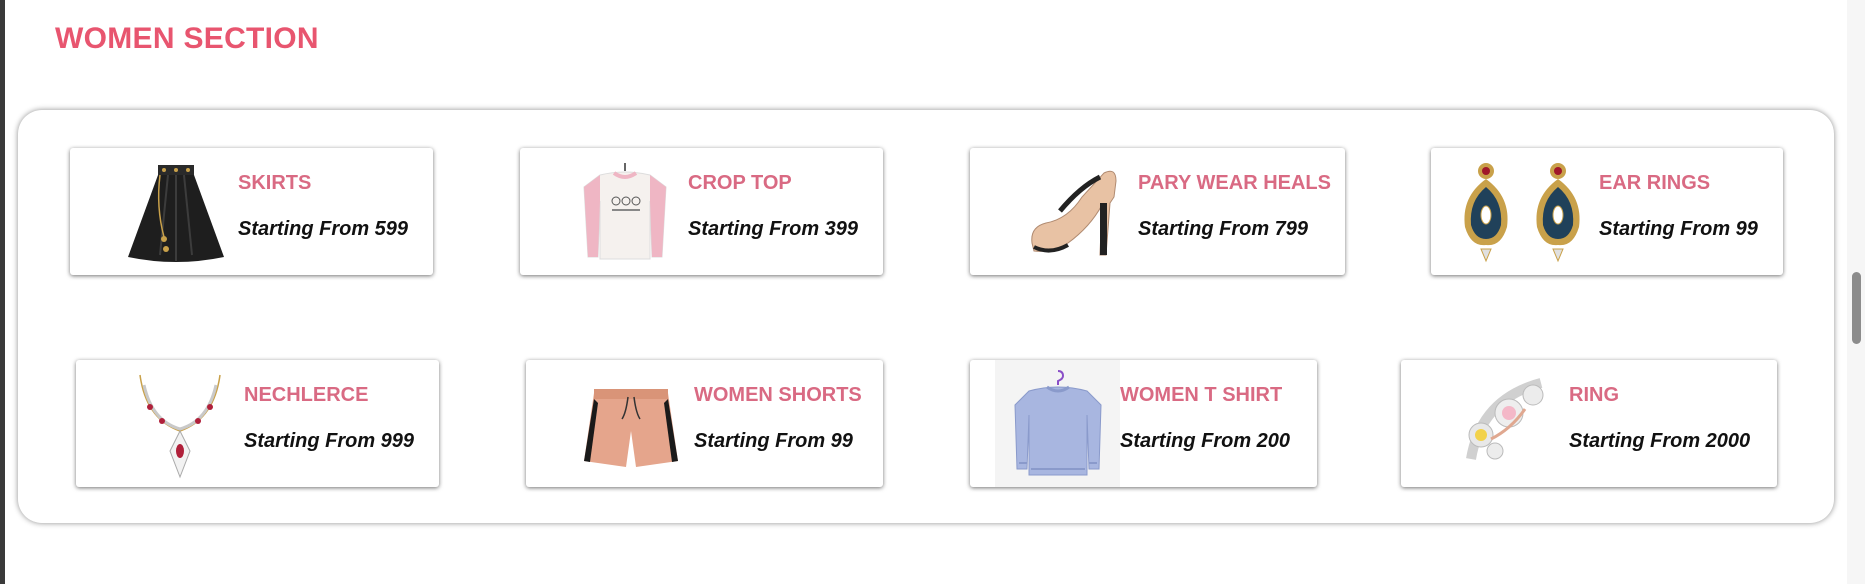 This screenshot has height=584, width=1865. Describe the element at coordinates (630, 423) in the screenshot. I see `shorts-image` at that location.